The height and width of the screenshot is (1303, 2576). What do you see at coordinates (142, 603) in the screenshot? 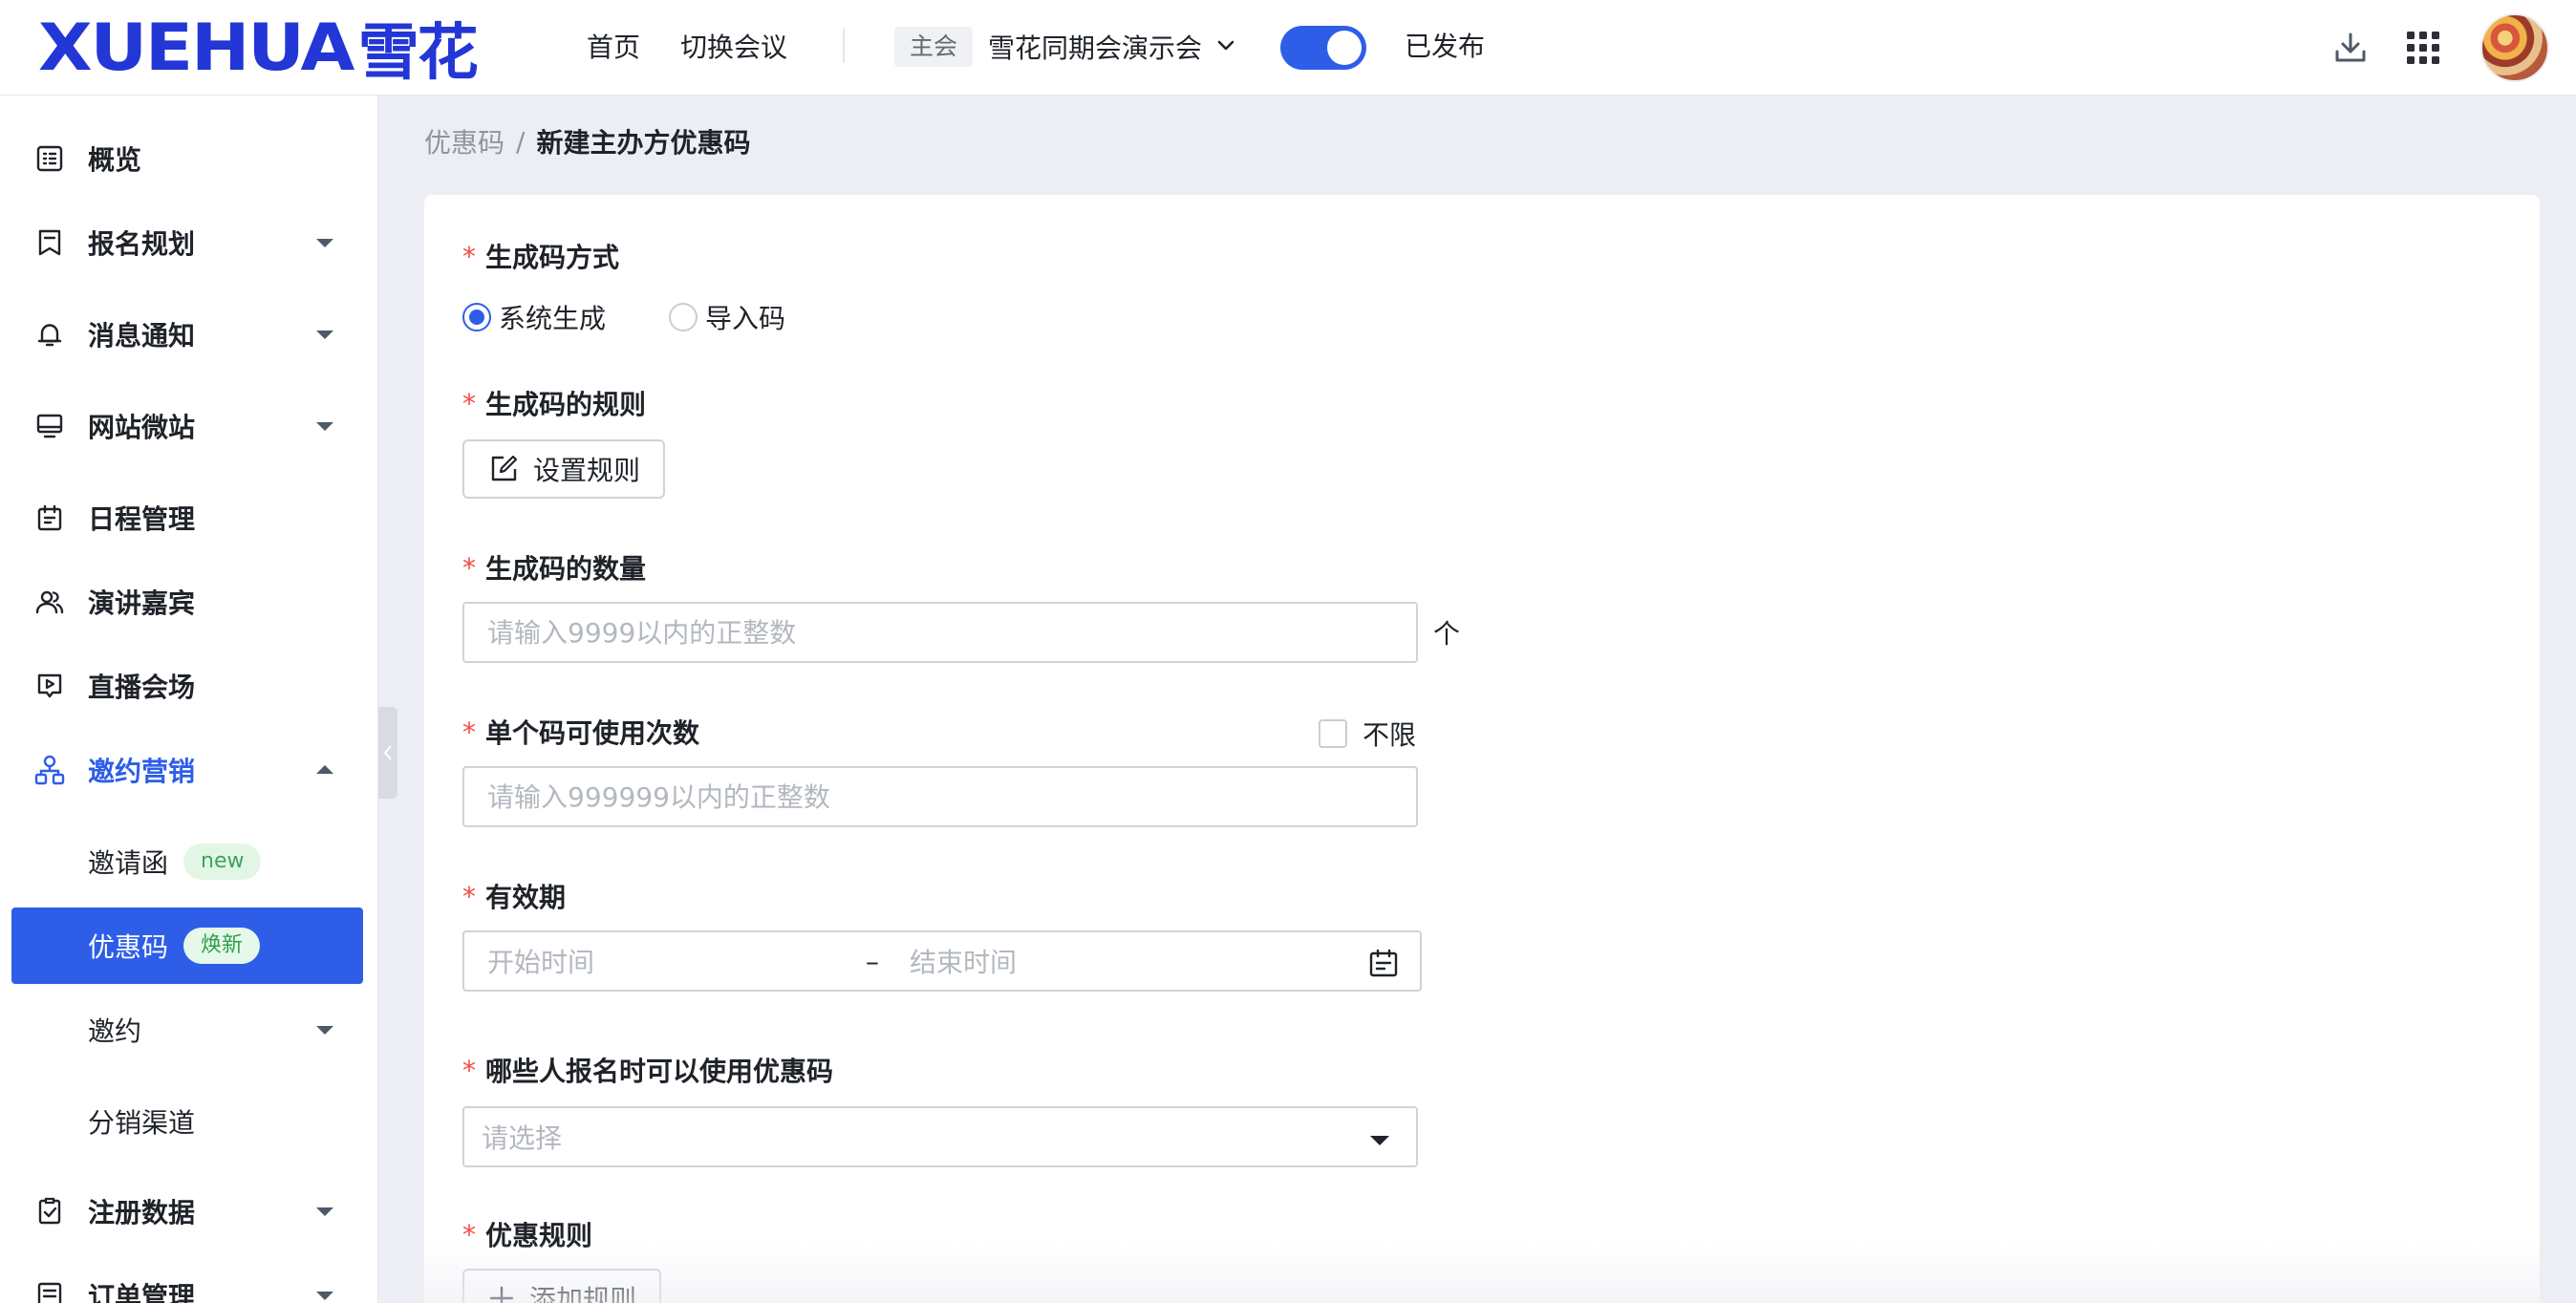
I see `sidebar-item-label: 演讲嘉宾` at bounding box center [142, 603].